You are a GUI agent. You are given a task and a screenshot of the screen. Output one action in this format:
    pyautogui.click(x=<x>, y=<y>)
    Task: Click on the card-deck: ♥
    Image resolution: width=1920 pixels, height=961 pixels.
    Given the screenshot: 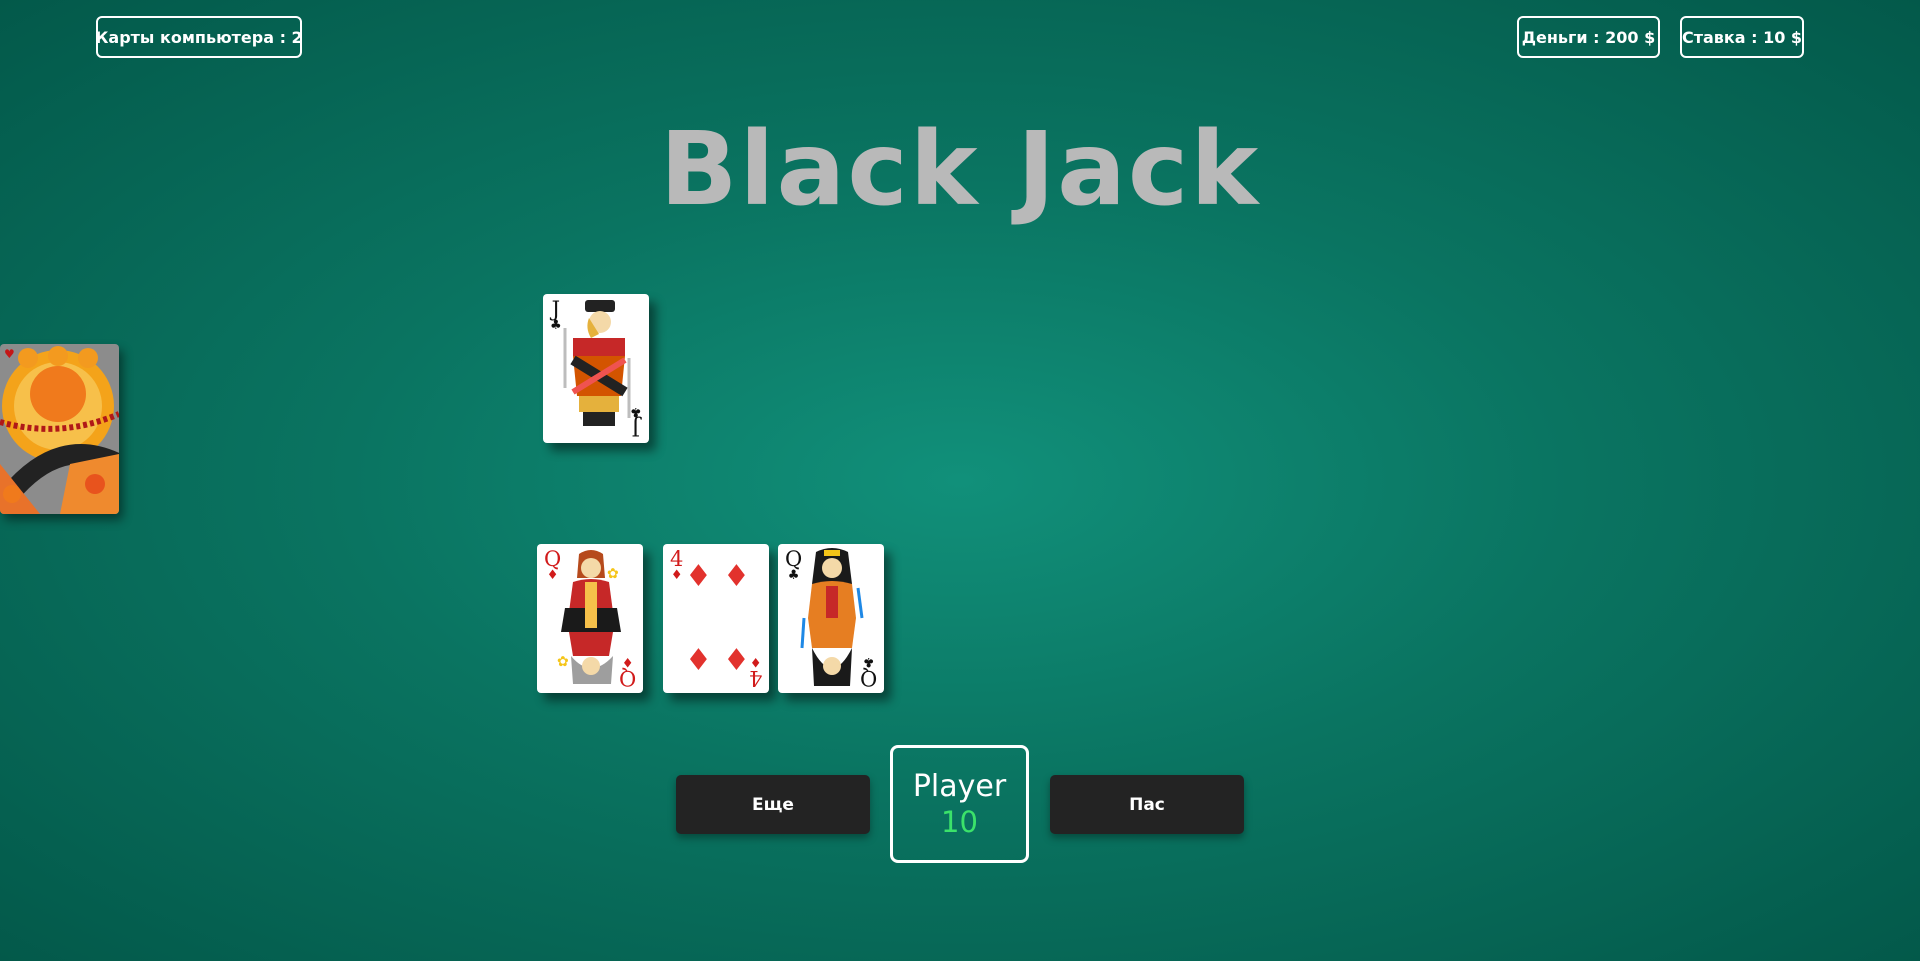 What is the action you would take?
    pyautogui.click(x=59, y=429)
    